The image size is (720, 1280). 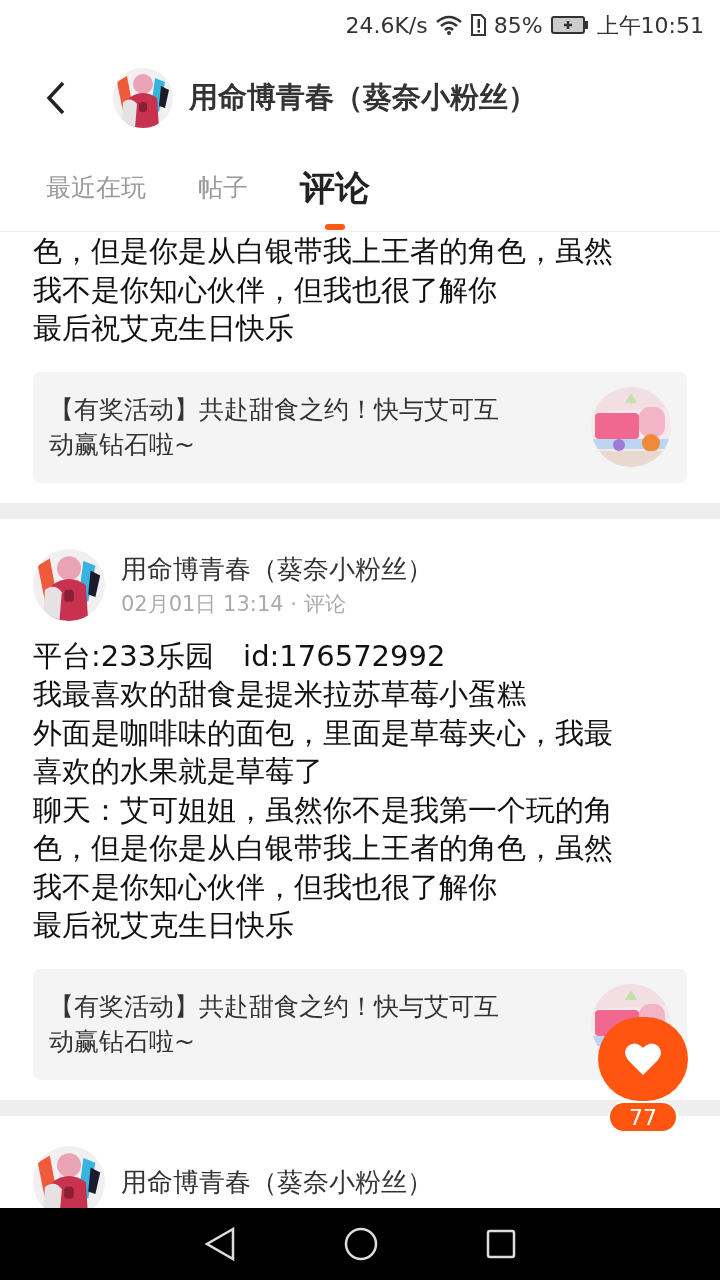 I want to click on comment-text: 我最喜欢的甜食是提米拉苏草莓小蛋糕, so click(x=280, y=694).